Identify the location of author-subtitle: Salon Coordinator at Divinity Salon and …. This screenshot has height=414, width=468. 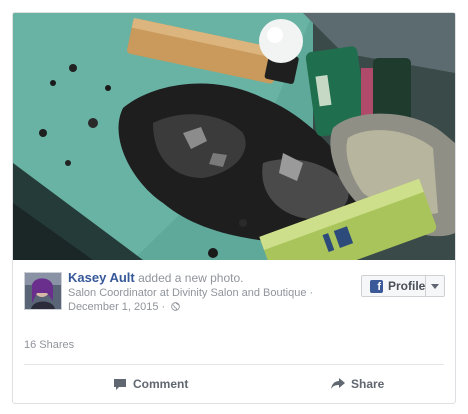
(201, 293).